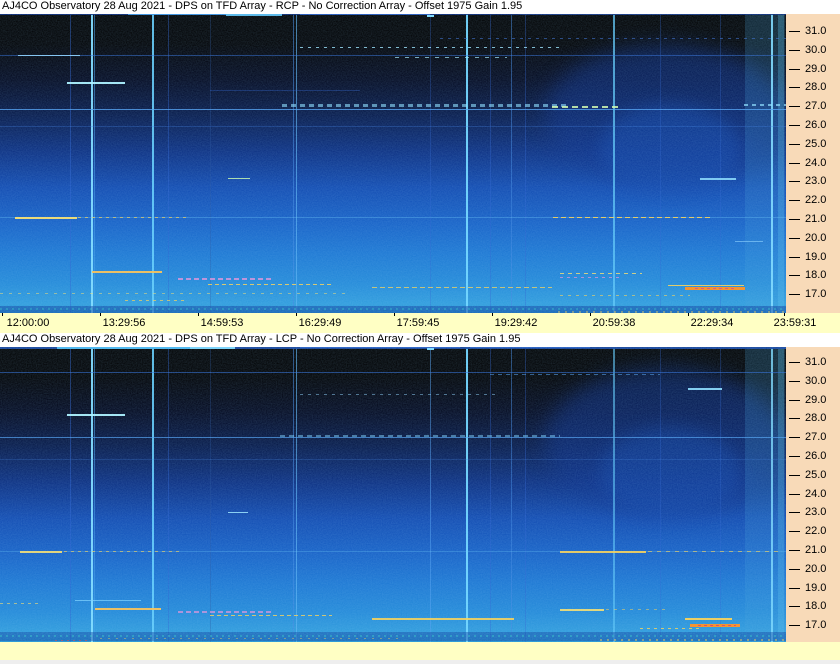 The width and height of the screenshot is (840, 664). Describe the element at coordinates (320, 323) in the screenshot. I see `time-tick-label: 16:29:49` at that location.